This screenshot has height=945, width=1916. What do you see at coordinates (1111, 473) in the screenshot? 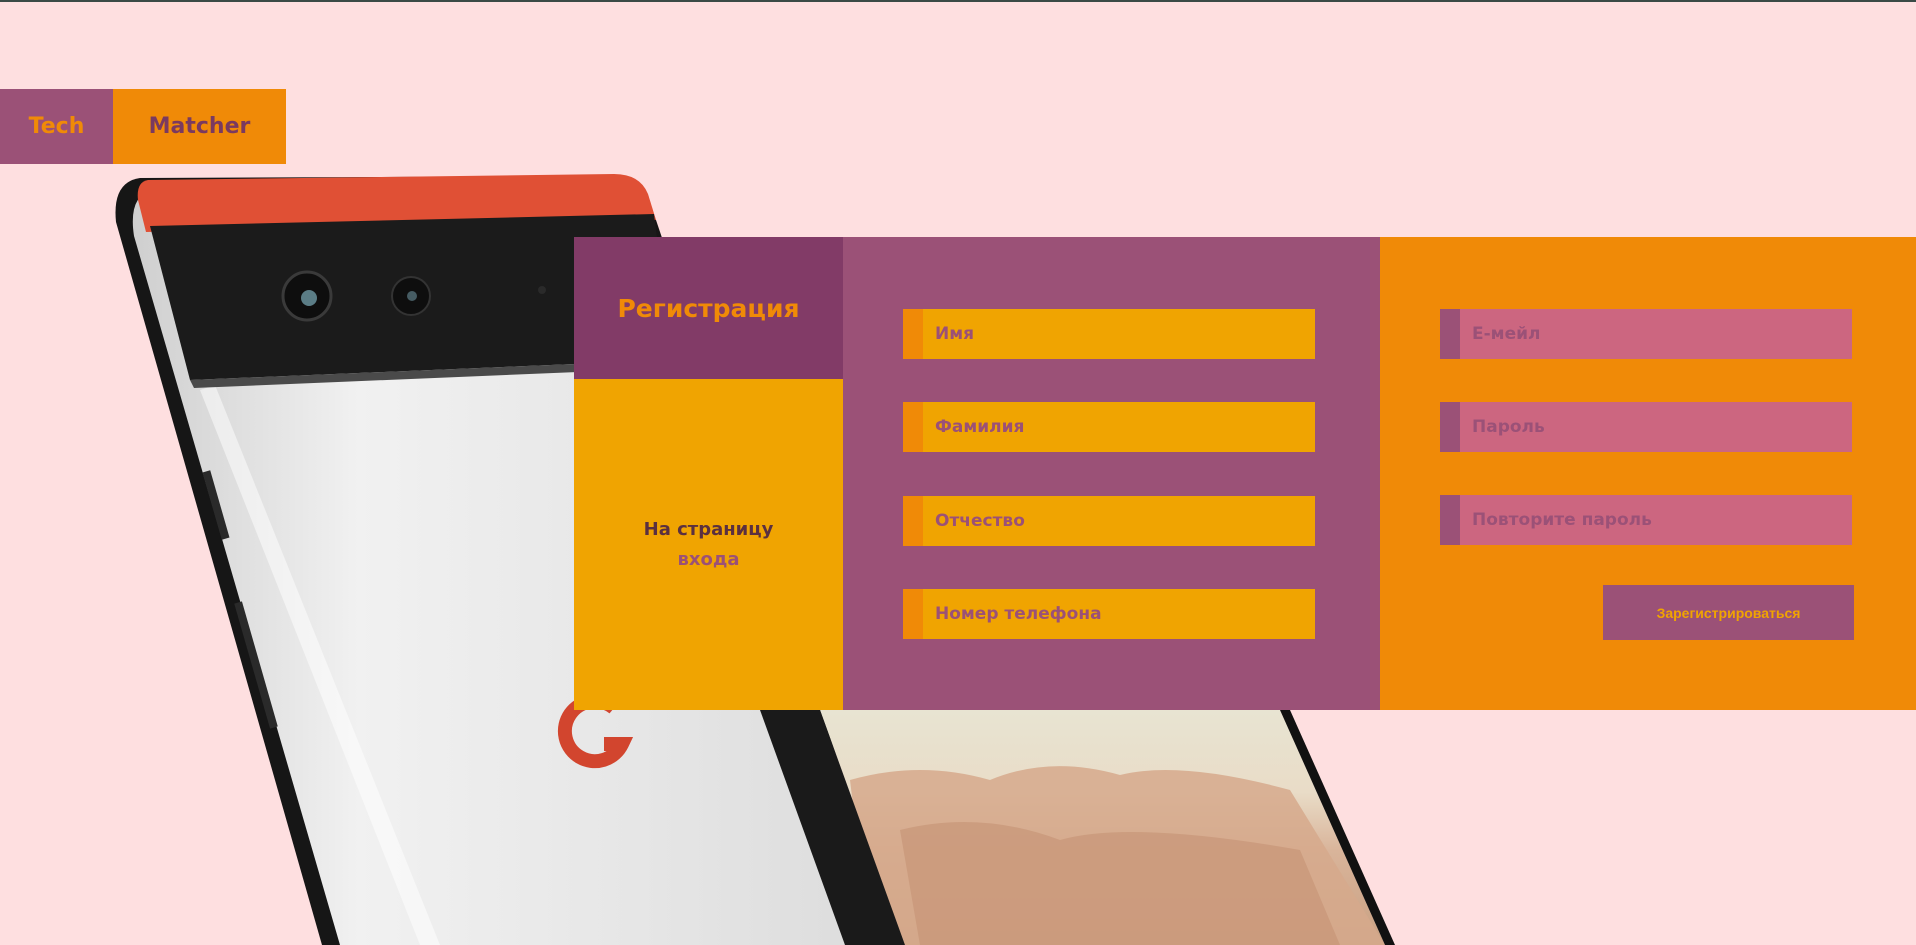
I see `personal-info-column` at bounding box center [1111, 473].